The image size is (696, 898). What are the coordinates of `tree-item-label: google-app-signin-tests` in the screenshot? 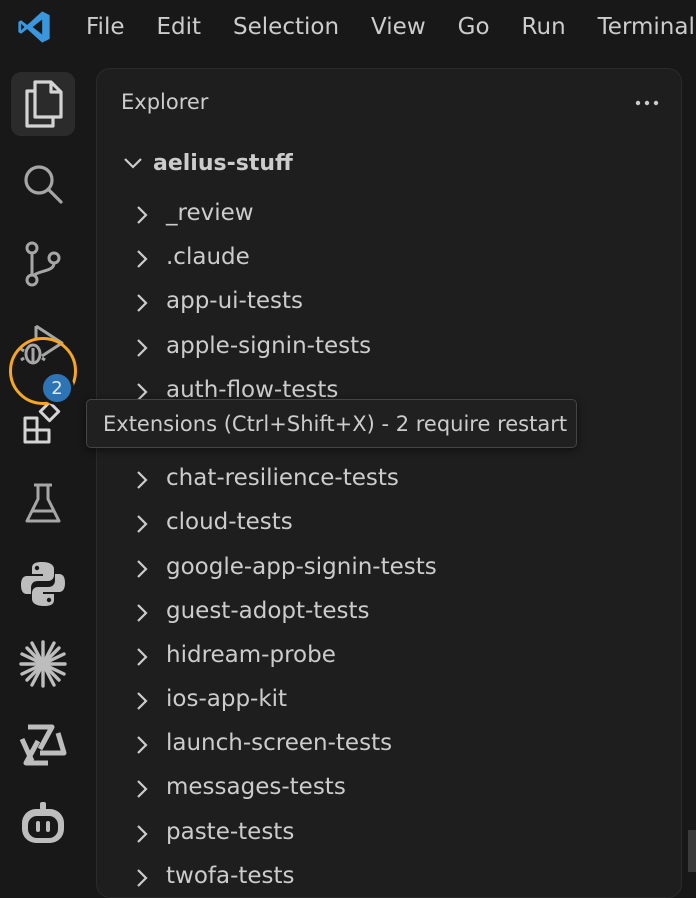 It's located at (301, 566).